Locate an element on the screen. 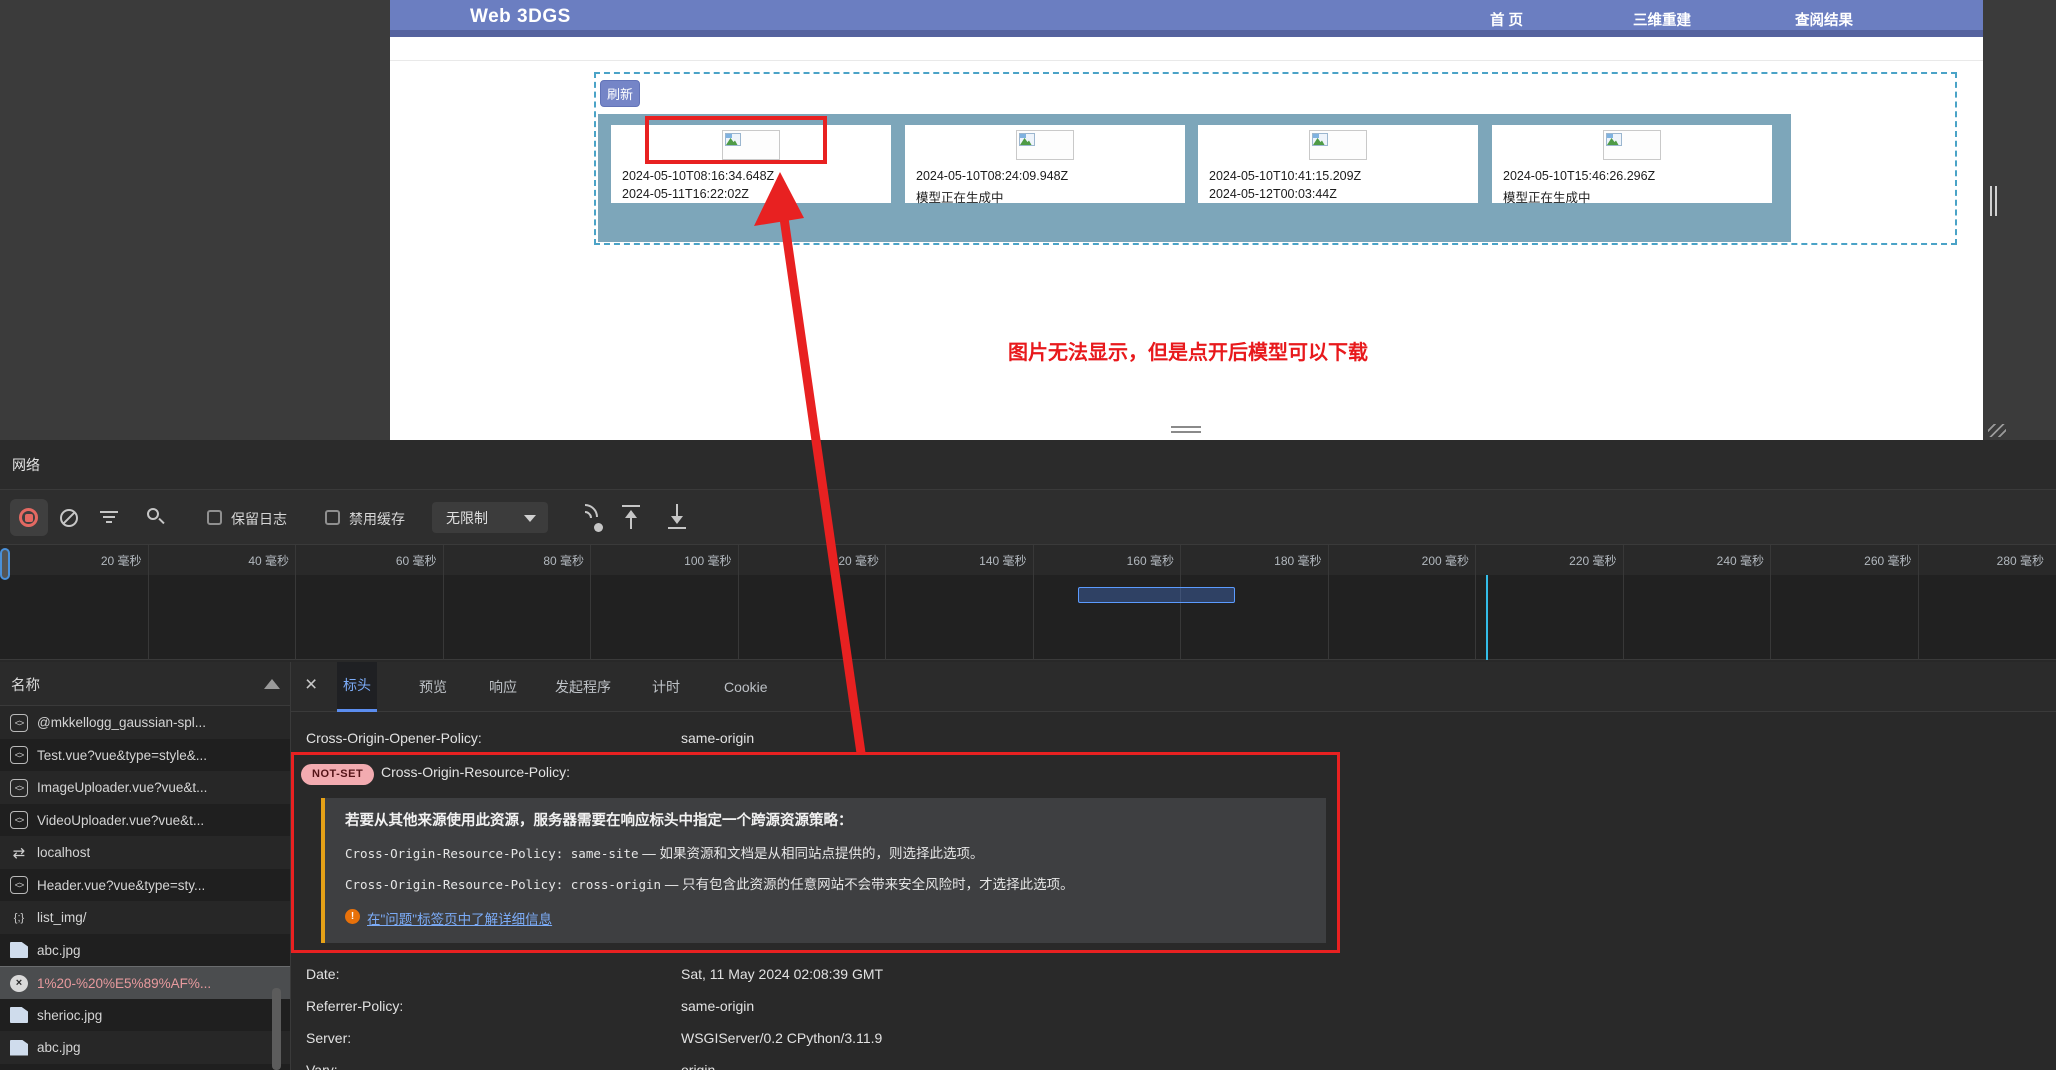  refresh-button: 刷新 is located at coordinates (620, 93).